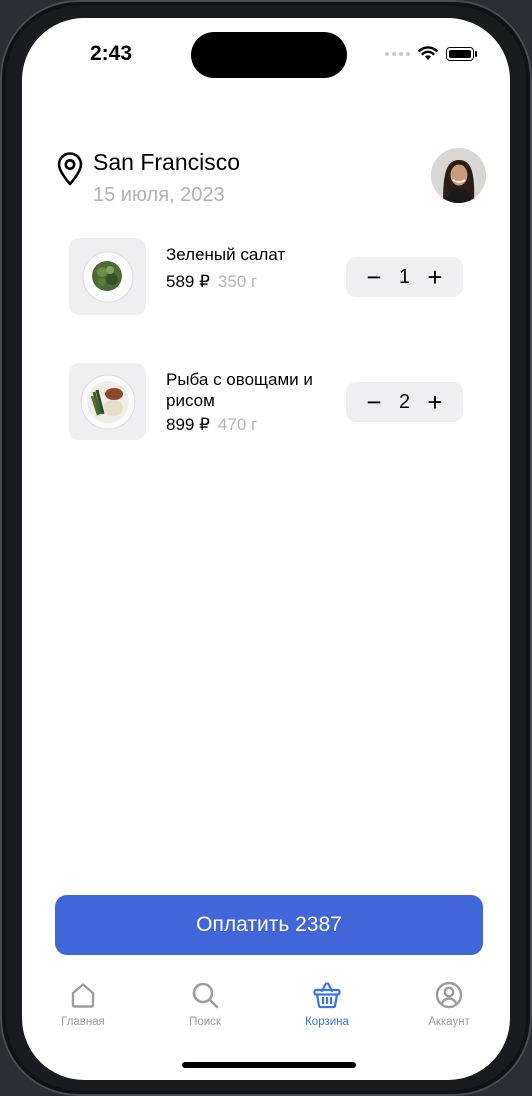 Image resolution: width=532 pixels, height=1096 pixels. What do you see at coordinates (327, 995) in the screenshot?
I see `basket-icon` at bounding box center [327, 995].